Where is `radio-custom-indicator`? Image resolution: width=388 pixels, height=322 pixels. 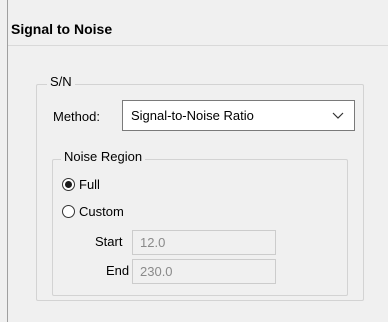 radio-custom-indicator is located at coordinates (68, 211).